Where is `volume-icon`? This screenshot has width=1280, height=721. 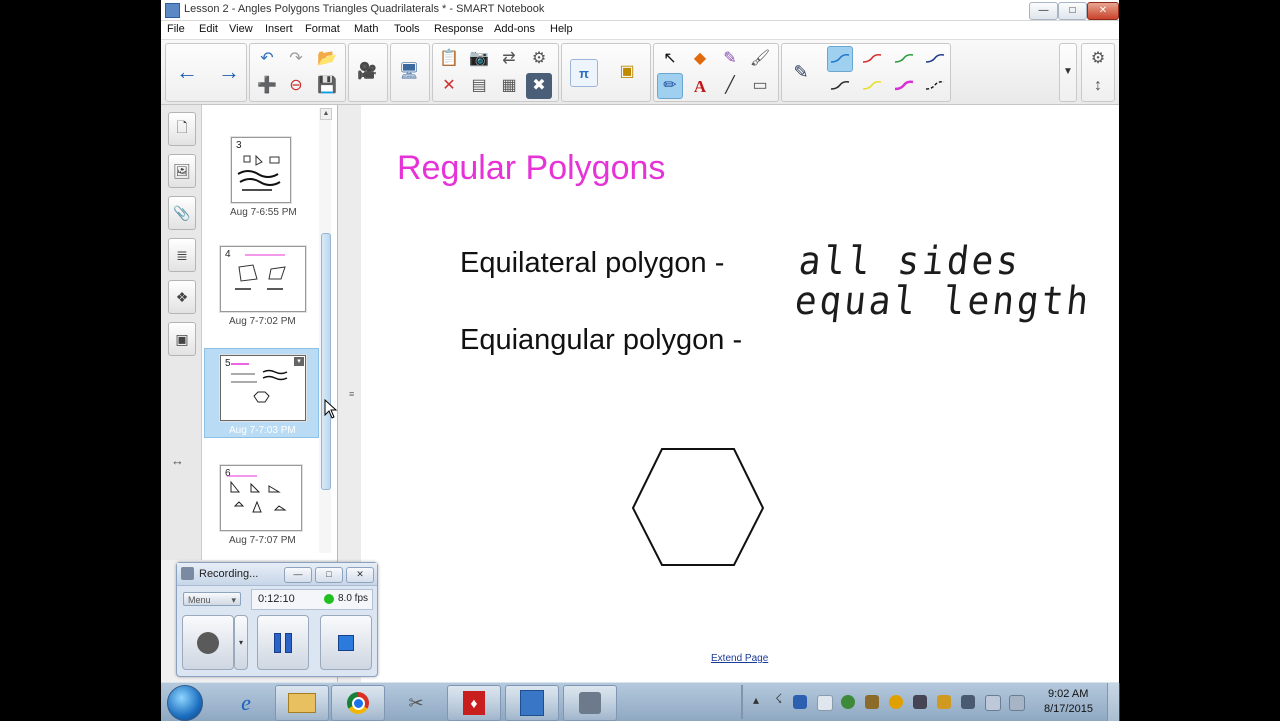
volume-icon is located at coordinates (1017, 703).